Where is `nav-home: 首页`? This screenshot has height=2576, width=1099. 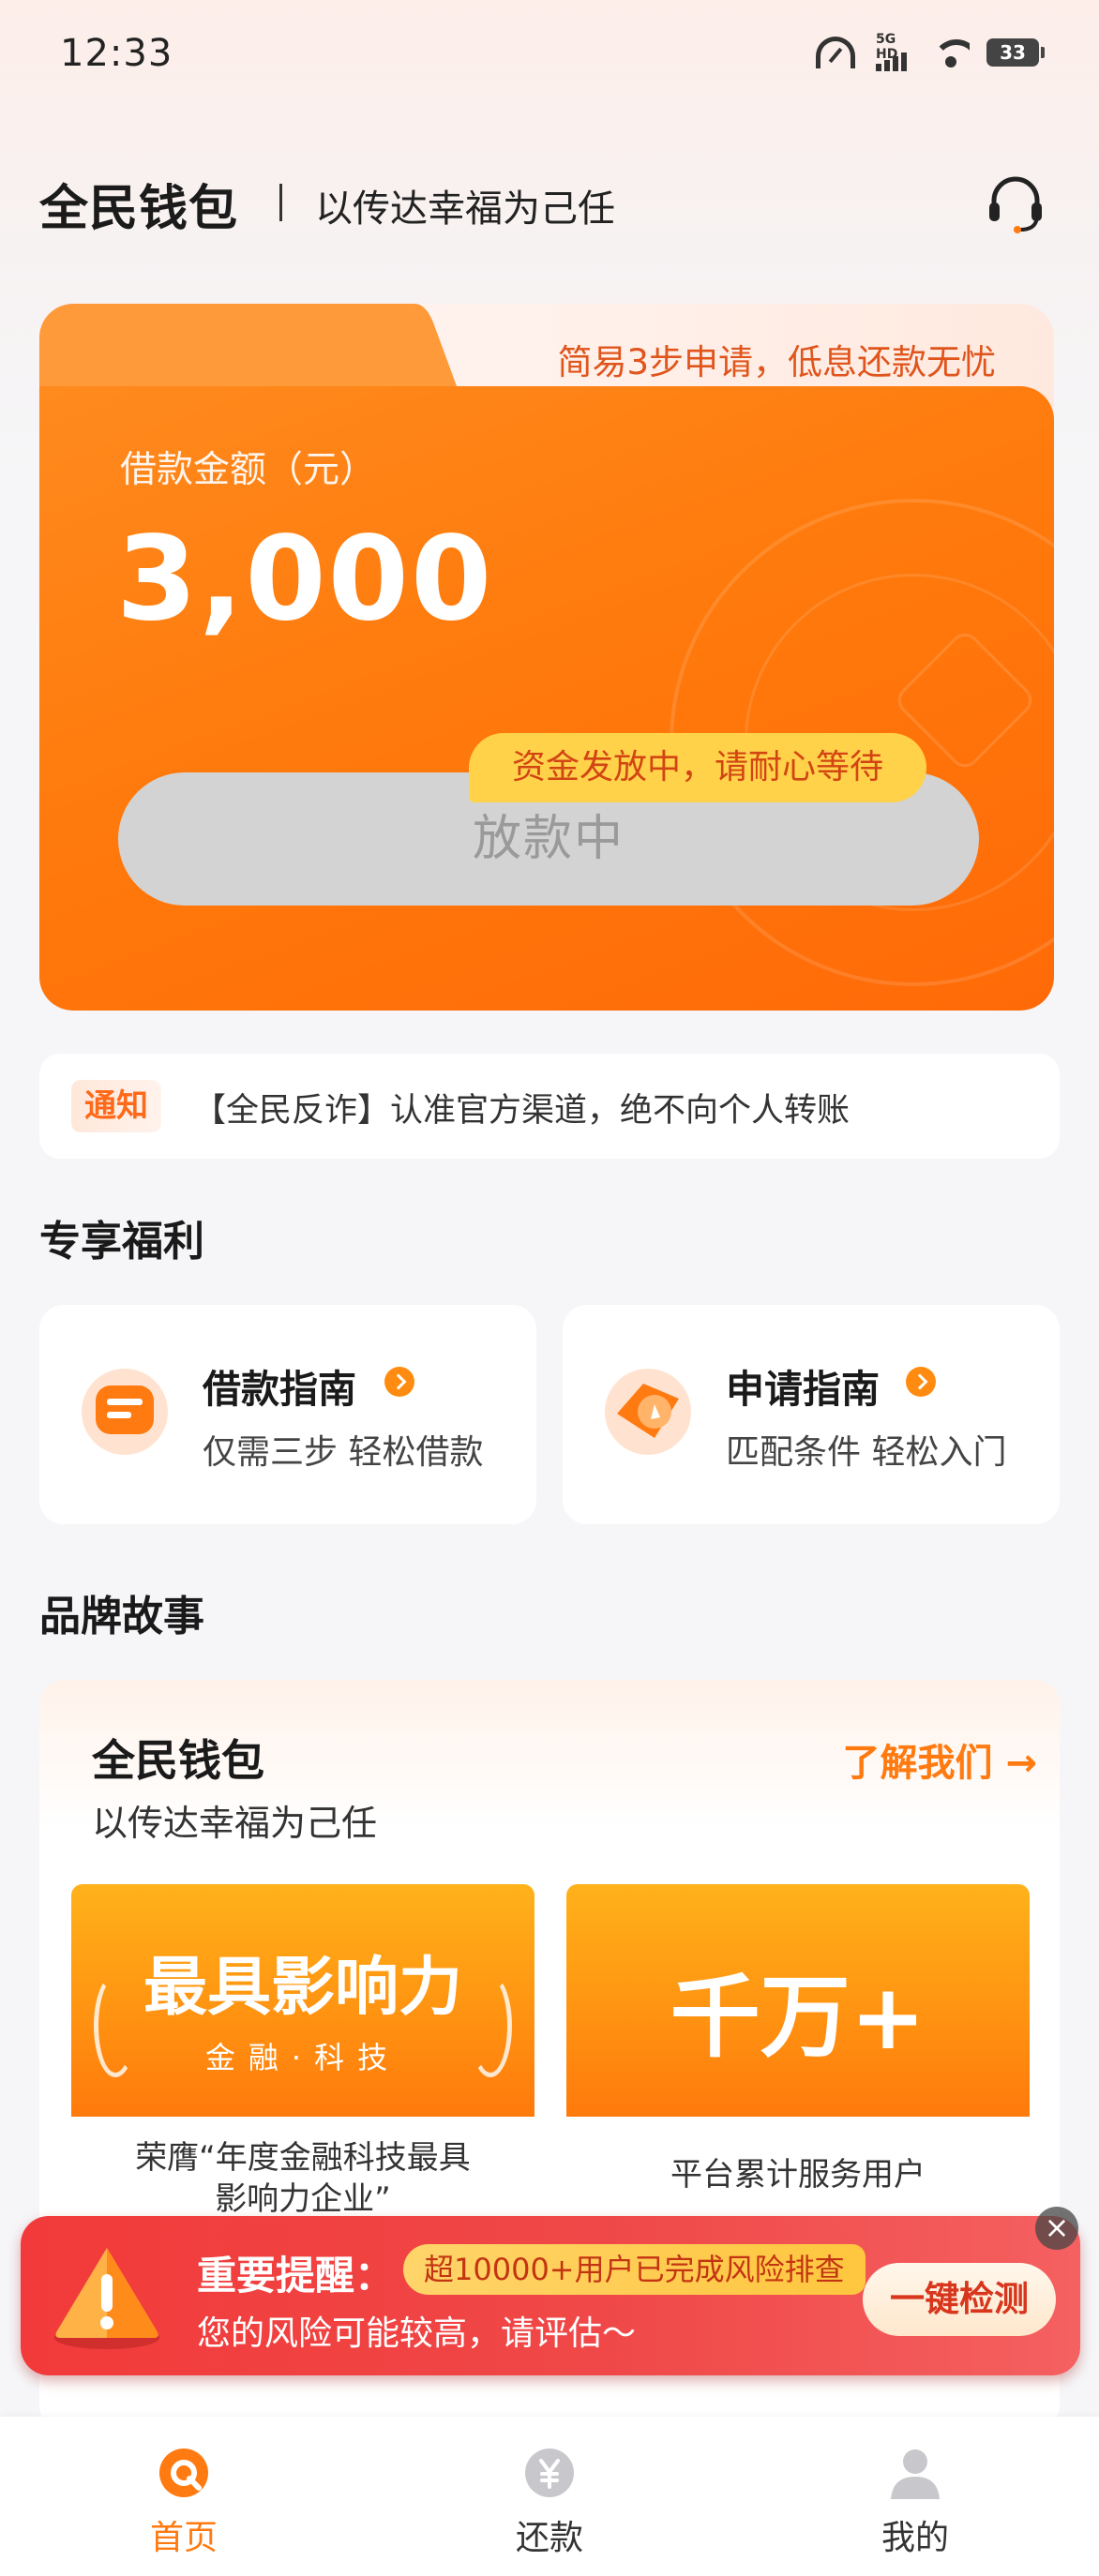
nav-home: 首页 is located at coordinates (184, 2496).